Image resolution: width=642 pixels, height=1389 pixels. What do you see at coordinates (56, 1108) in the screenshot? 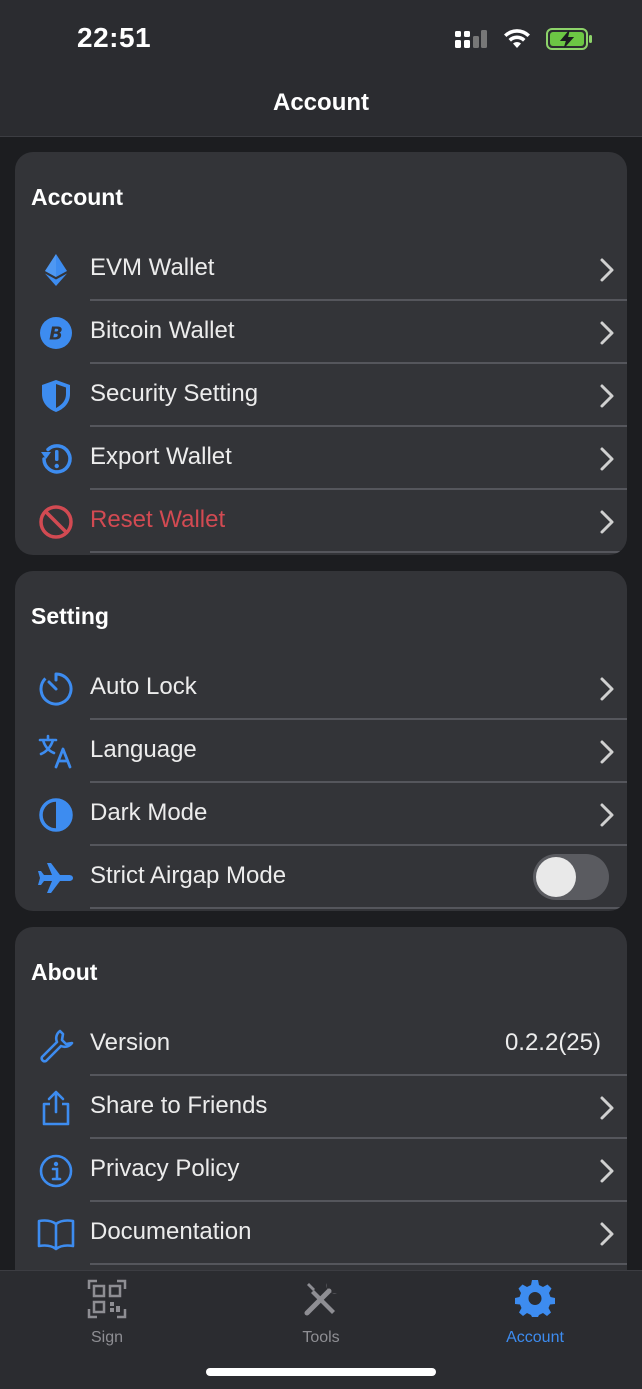
I see `share-icon` at bounding box center [56, 1108].